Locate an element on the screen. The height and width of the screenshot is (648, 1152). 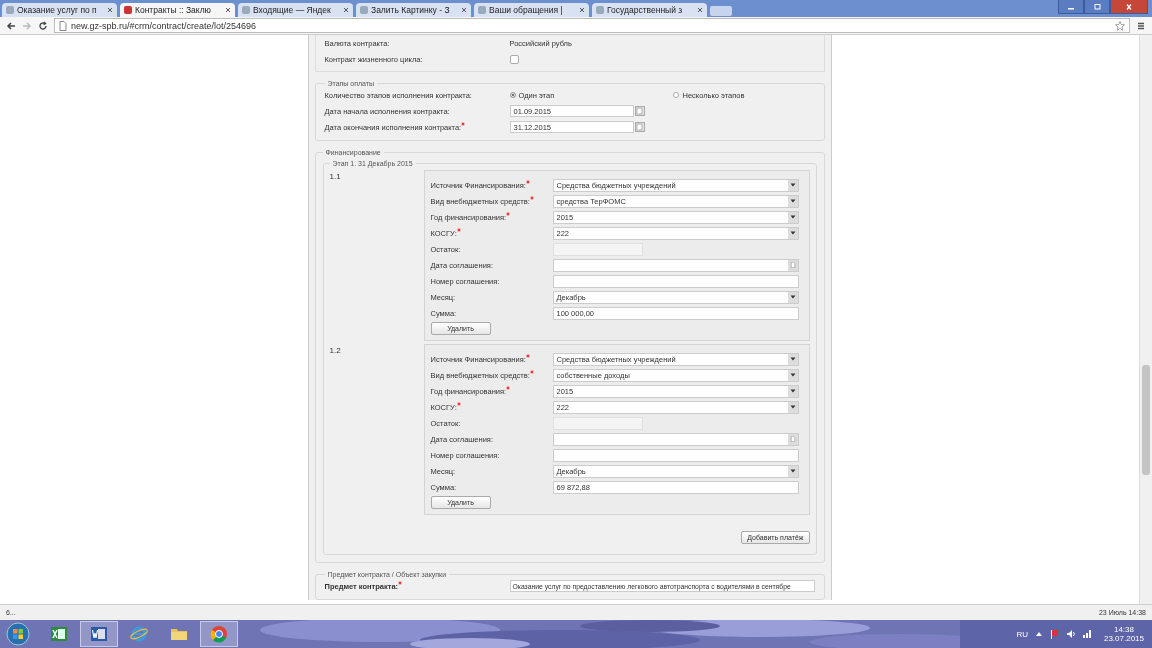
checkbox is located at coordinates (514, 59).